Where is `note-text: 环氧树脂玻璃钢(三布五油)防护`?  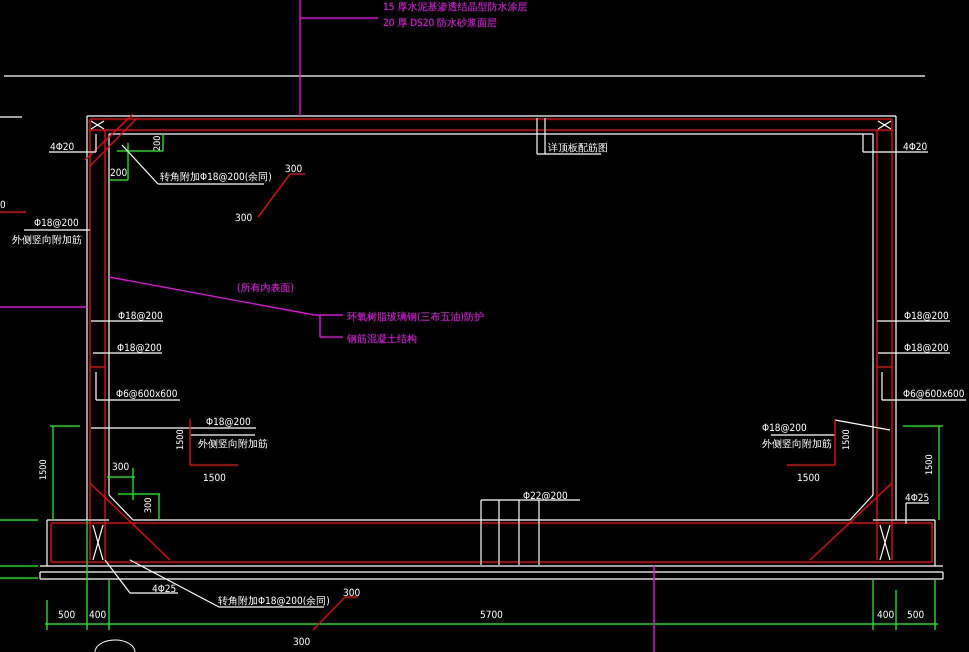
note-text: 环氧树脂玻璃钢(三布五油)防护 is located at coordinates (415, 317).